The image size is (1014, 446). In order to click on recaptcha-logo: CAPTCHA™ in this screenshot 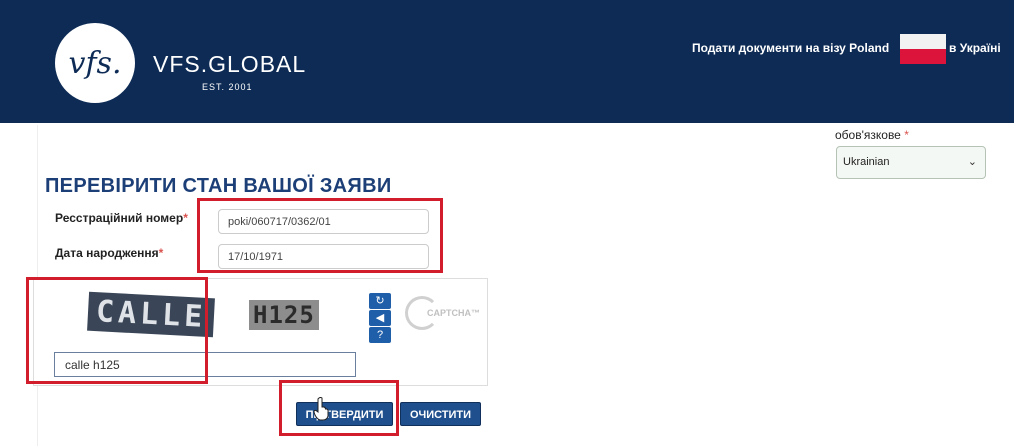, I will do `click(444, 314)`.